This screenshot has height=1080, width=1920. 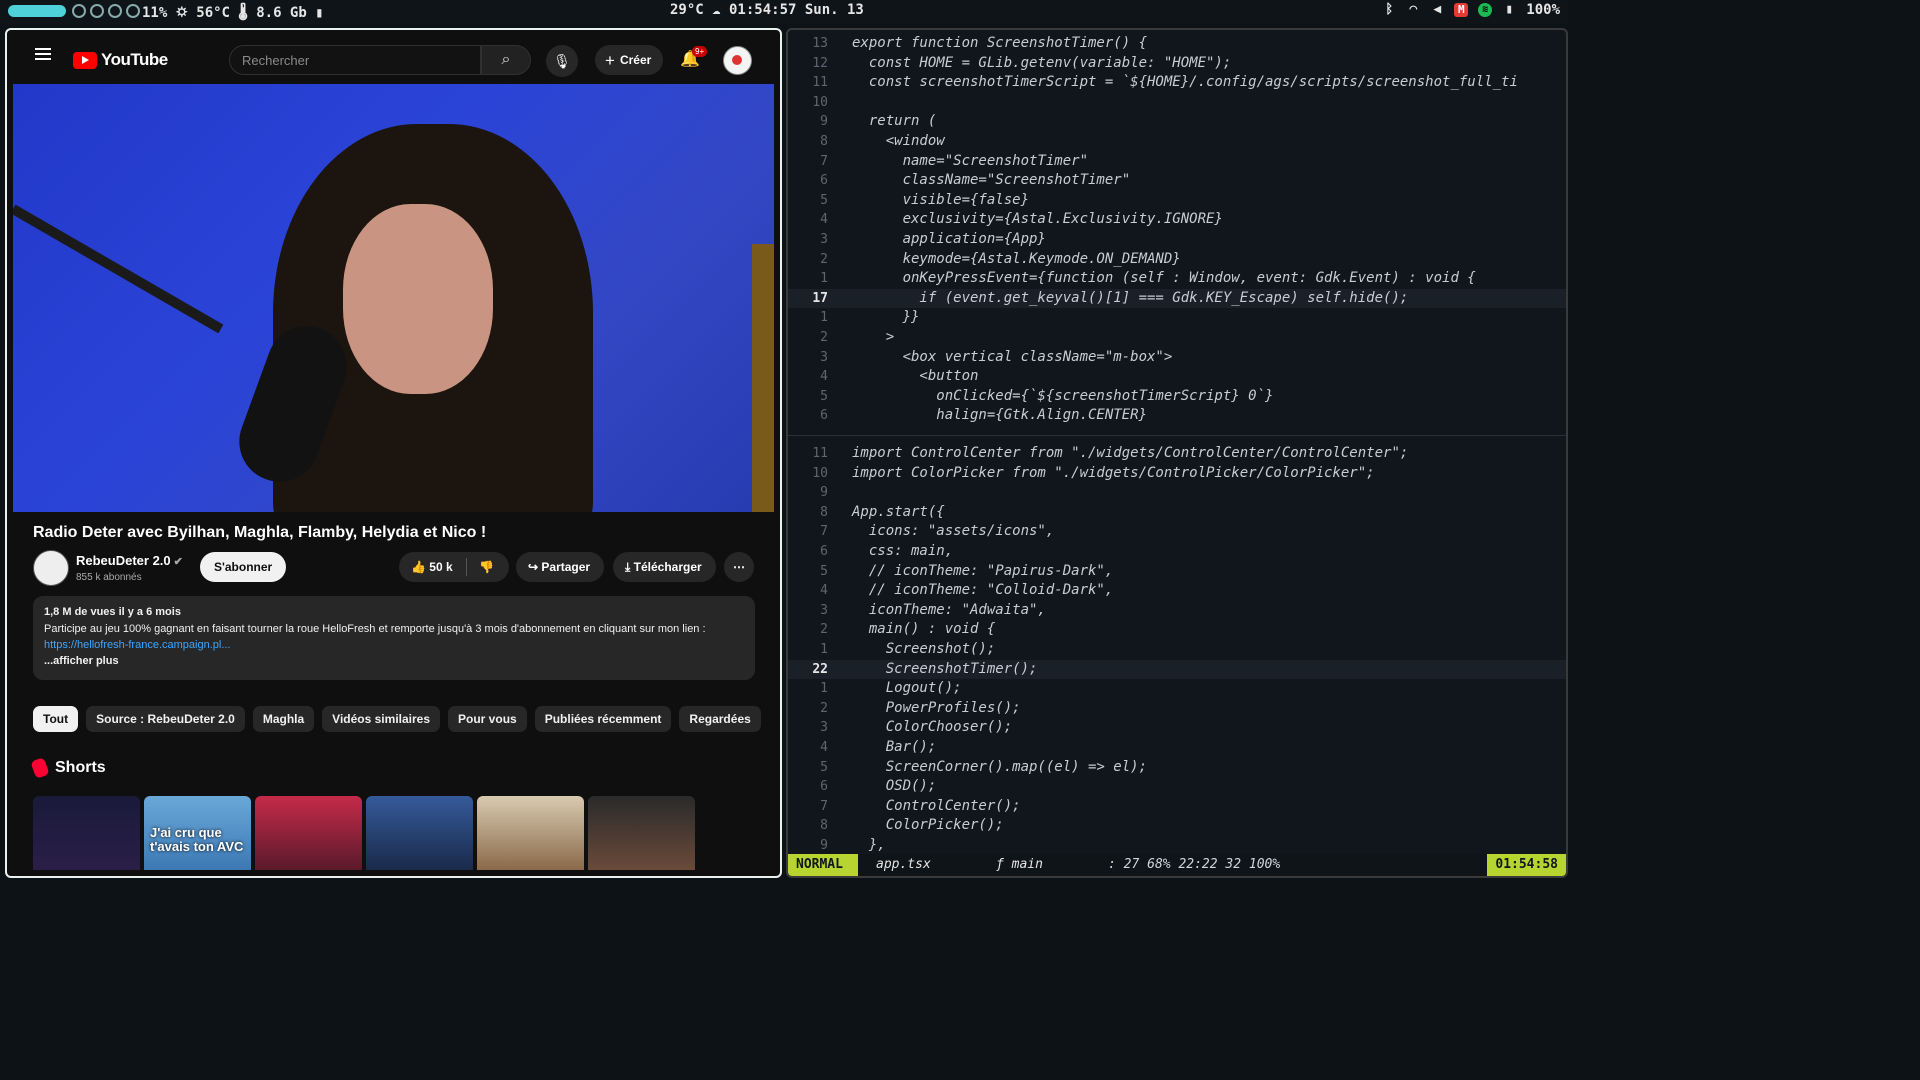 What do you see at coordinates (999, 43) in the screenshot?
I see `code-text: export function ScreenshotTimer() {` at bounding box center [999, 43].